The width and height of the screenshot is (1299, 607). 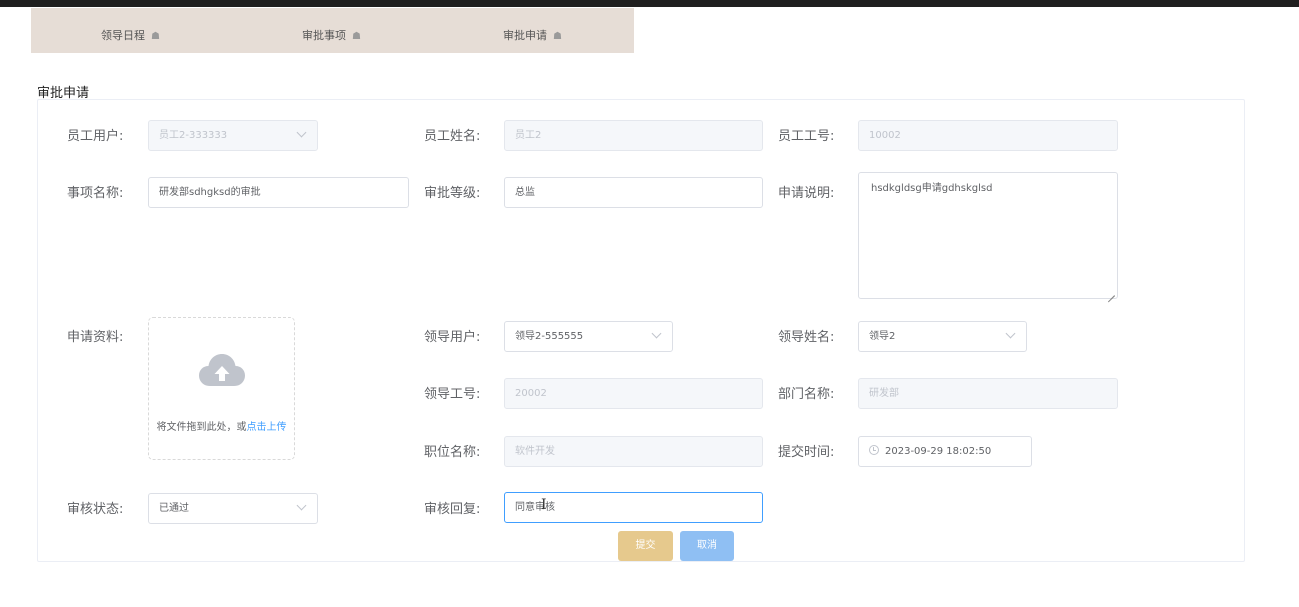 What do you see at coordinates (1111, 292) in the screenshot?
I see `resize-handle-icon` at bounding box center [1111, 292].